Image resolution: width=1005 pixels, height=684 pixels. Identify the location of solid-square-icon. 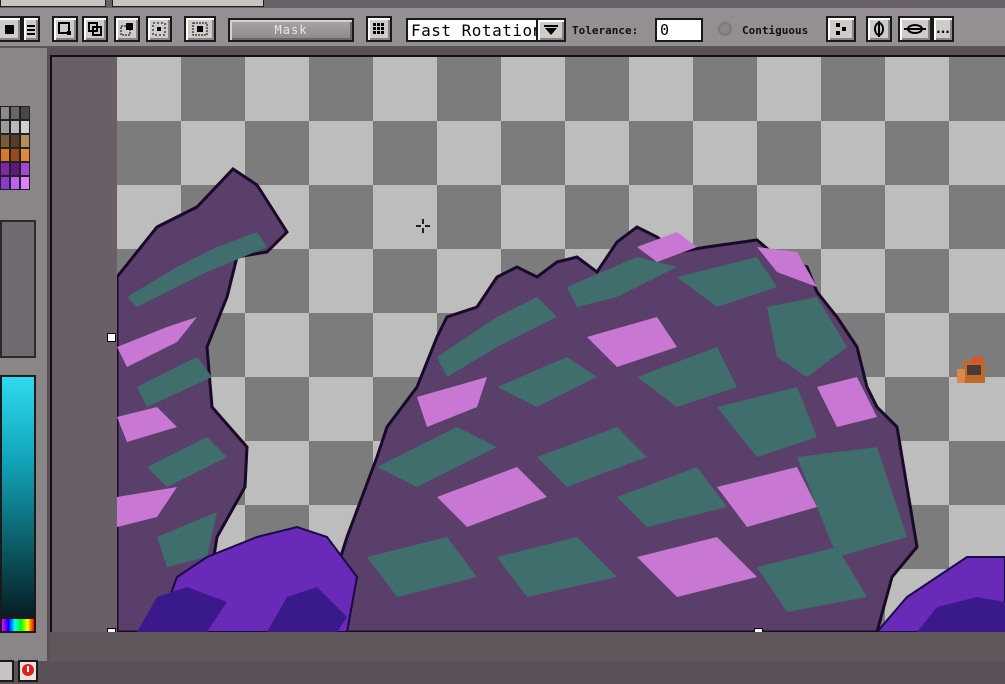
(9, 29).